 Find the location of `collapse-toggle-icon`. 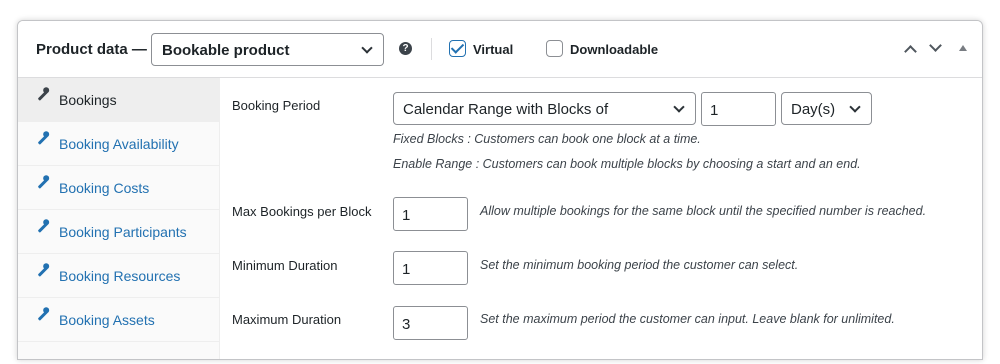

collapse-toggle-icon is located at coordinates (963, 48).